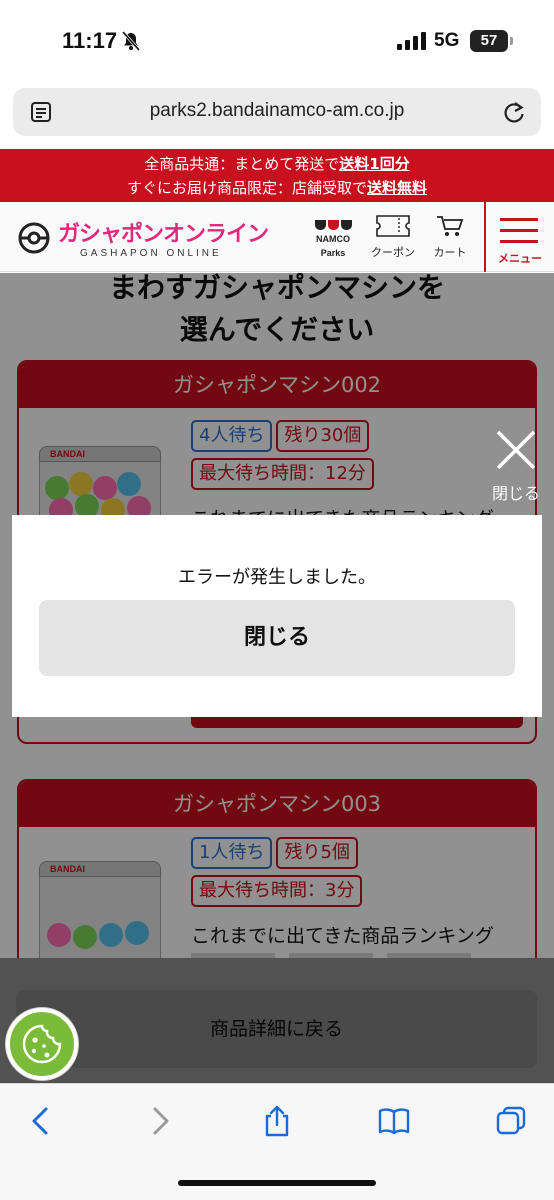 This screenshot has width=554, height=1200. I want to click on modal-close-button: 閉じる, so click(516, 467).